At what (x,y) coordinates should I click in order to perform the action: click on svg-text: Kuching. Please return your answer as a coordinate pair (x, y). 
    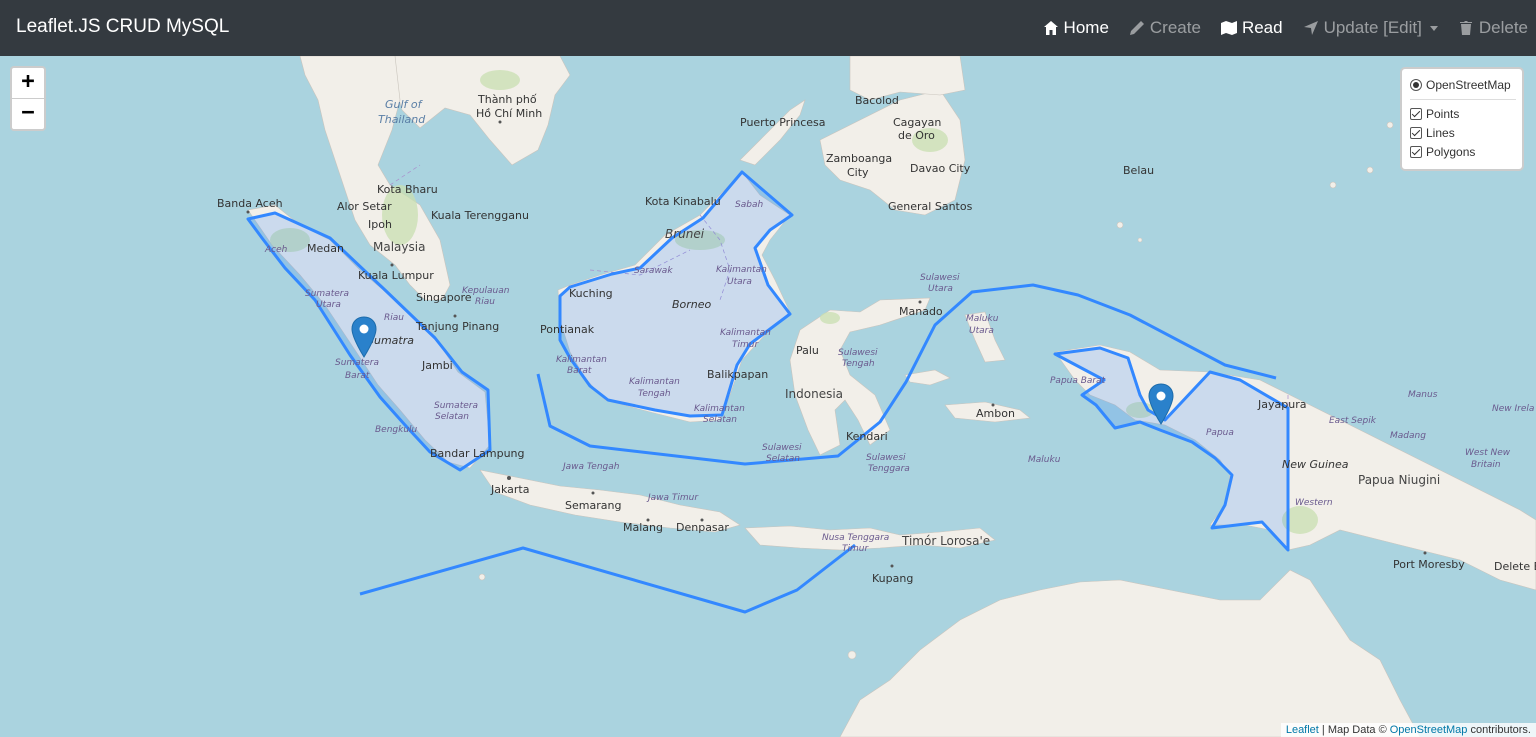
    Looking at the image, I should click on (591, 293).